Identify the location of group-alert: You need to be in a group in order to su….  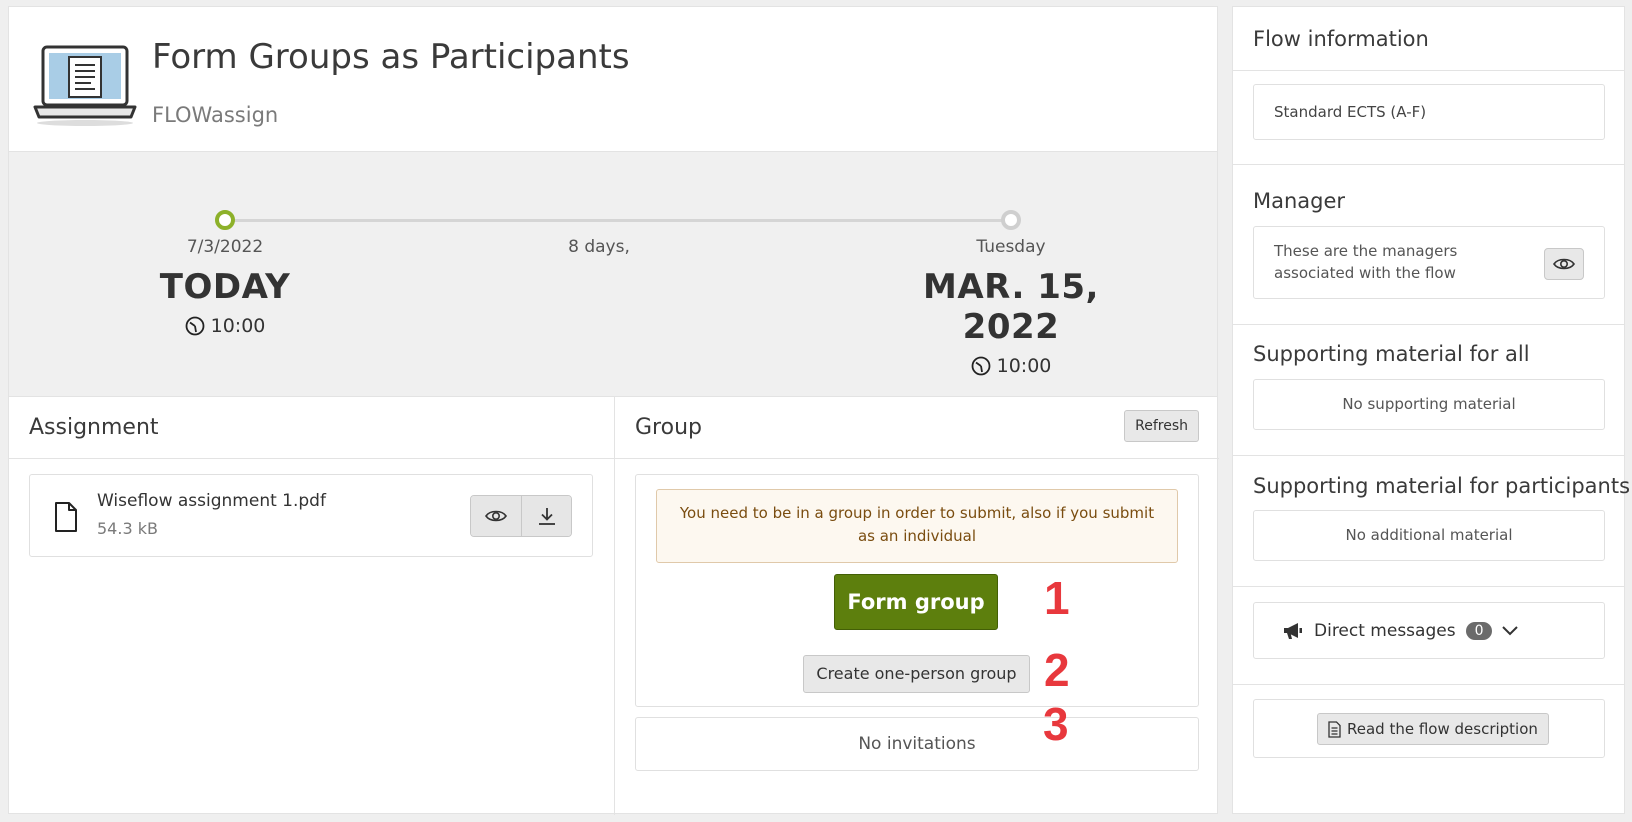
(917, 526).